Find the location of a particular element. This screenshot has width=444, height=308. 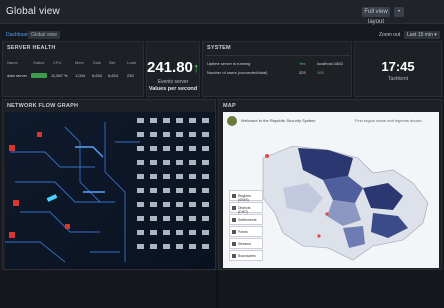

window-title: Global view is located at coordinates (33, 11).